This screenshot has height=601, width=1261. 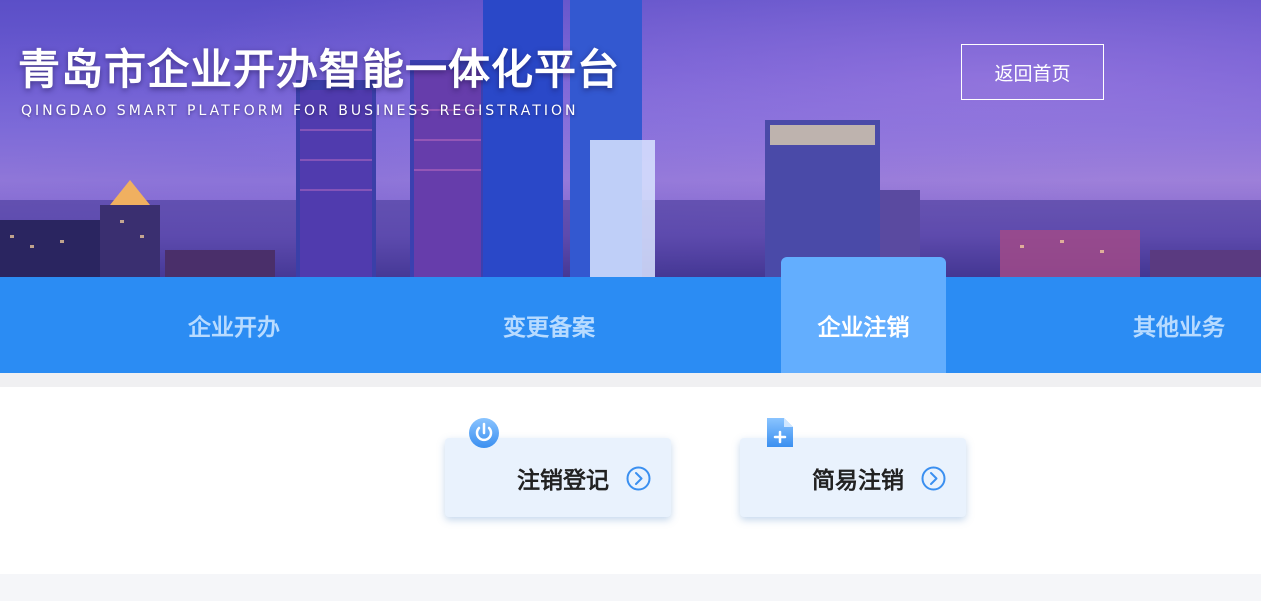 I want to click on add-document-icon, so click(x=780, y=432).